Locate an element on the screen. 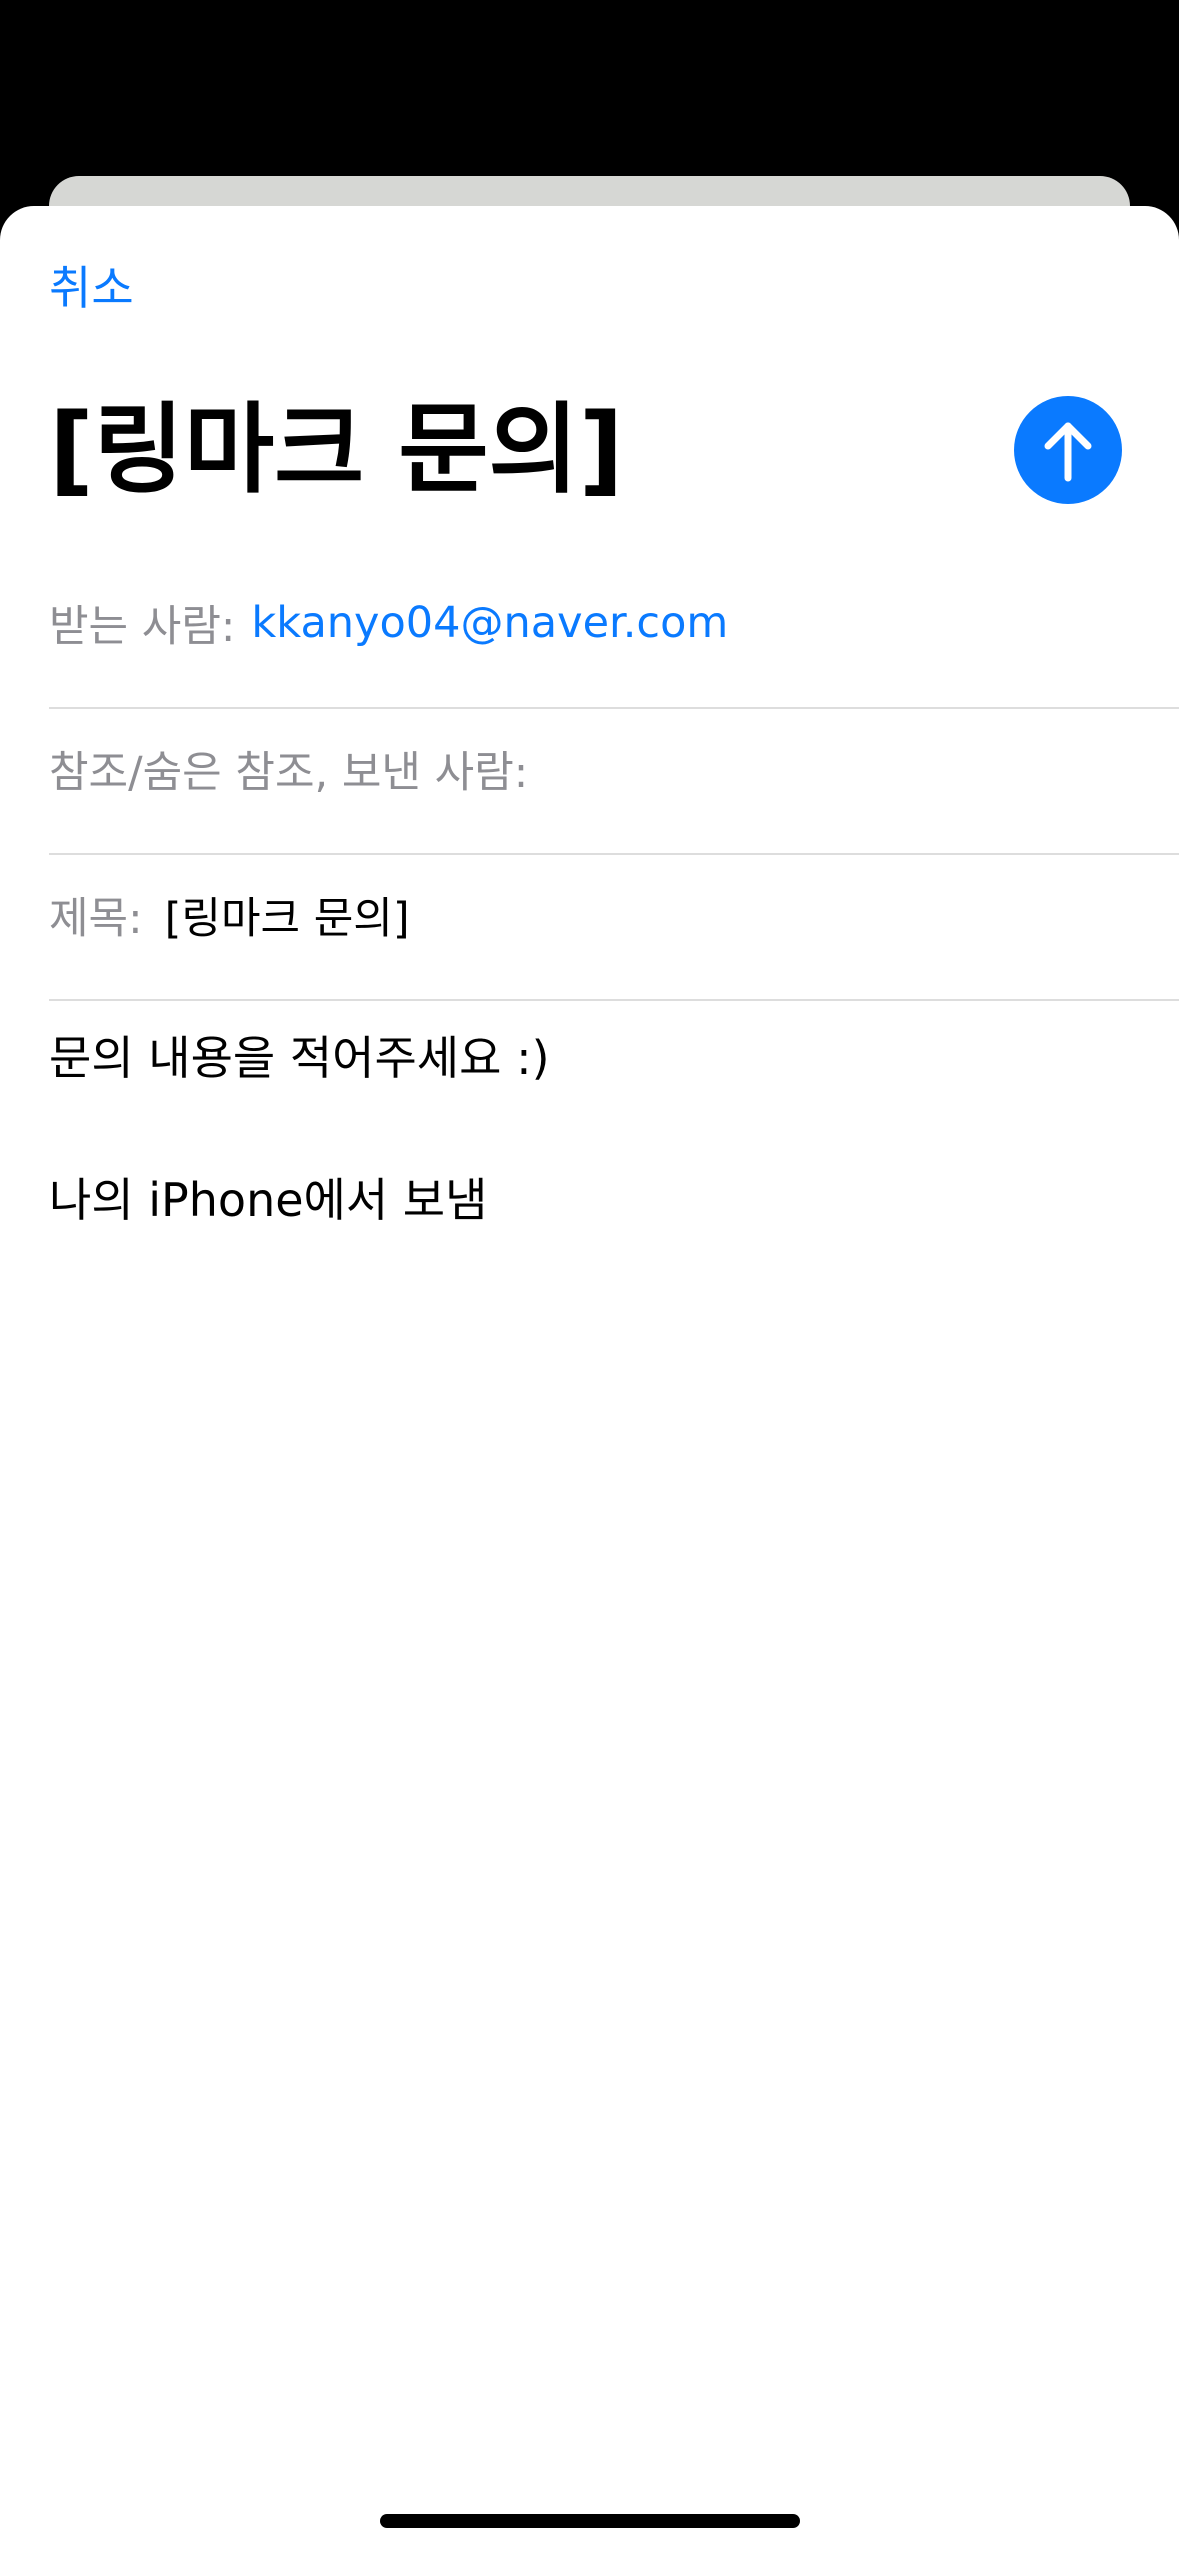 This screenshot has height=2556, width=1179. recipient-token: kkanyo04@naver.com is located at coordinates (489, 623).